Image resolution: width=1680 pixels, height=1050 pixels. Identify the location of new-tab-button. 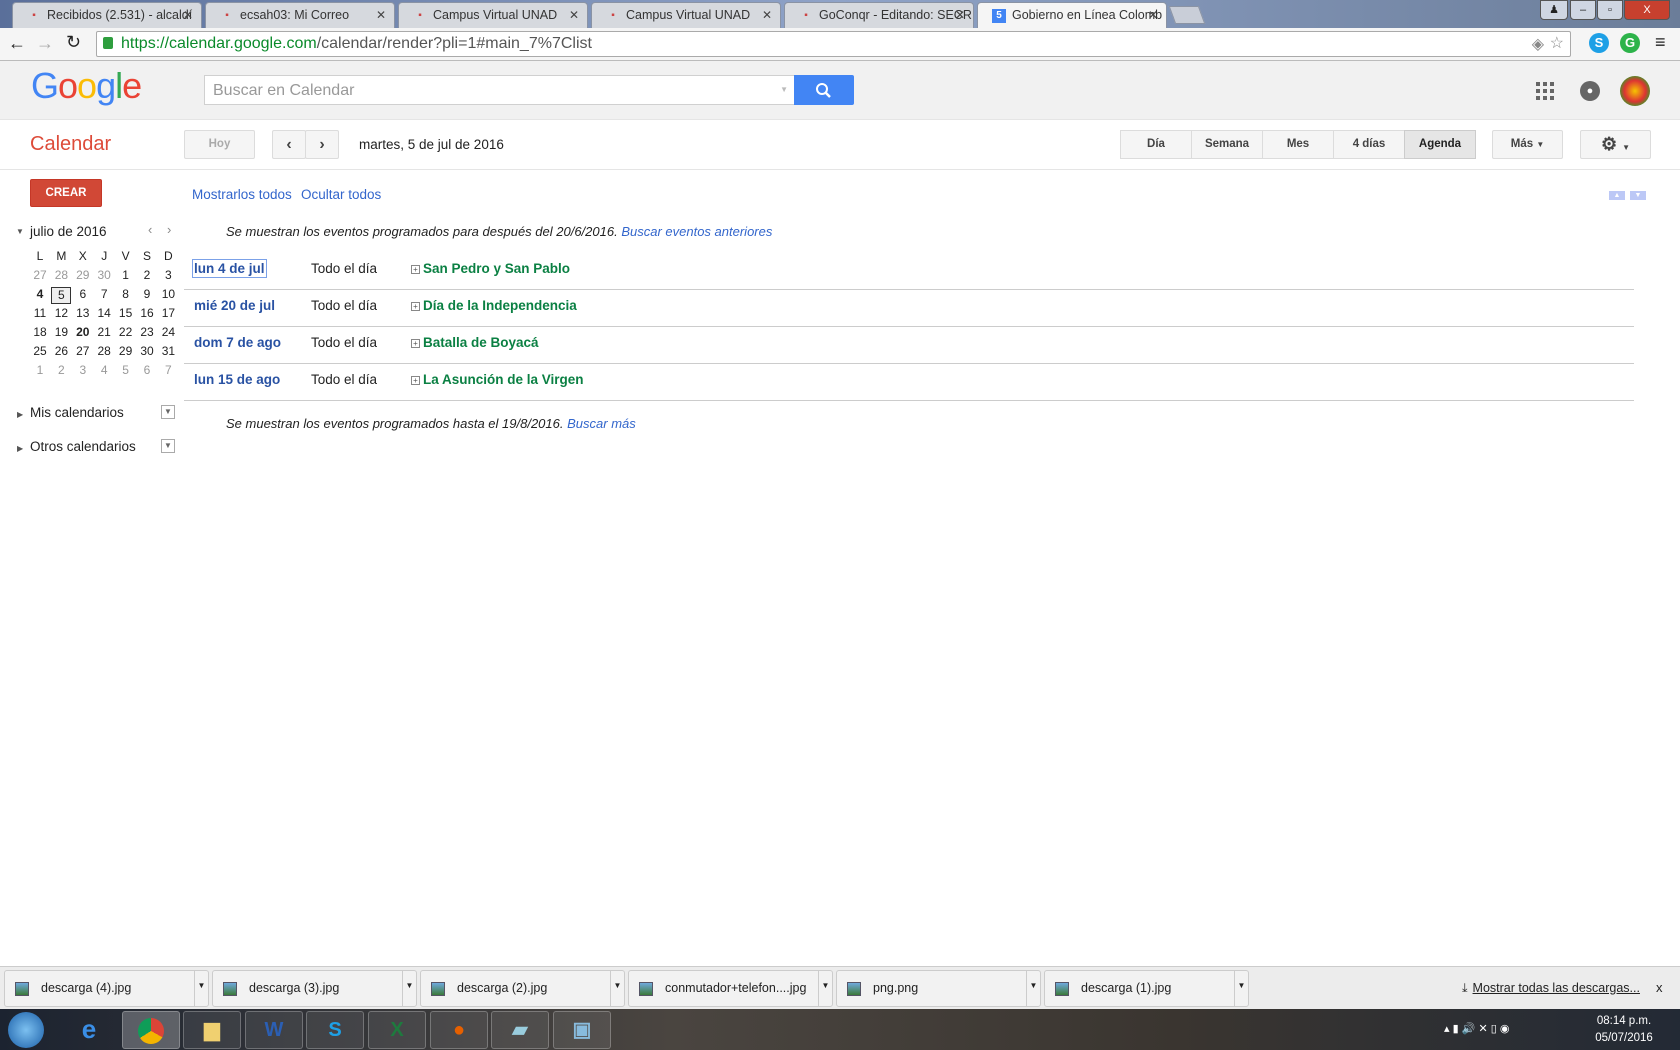
(1187, 15).